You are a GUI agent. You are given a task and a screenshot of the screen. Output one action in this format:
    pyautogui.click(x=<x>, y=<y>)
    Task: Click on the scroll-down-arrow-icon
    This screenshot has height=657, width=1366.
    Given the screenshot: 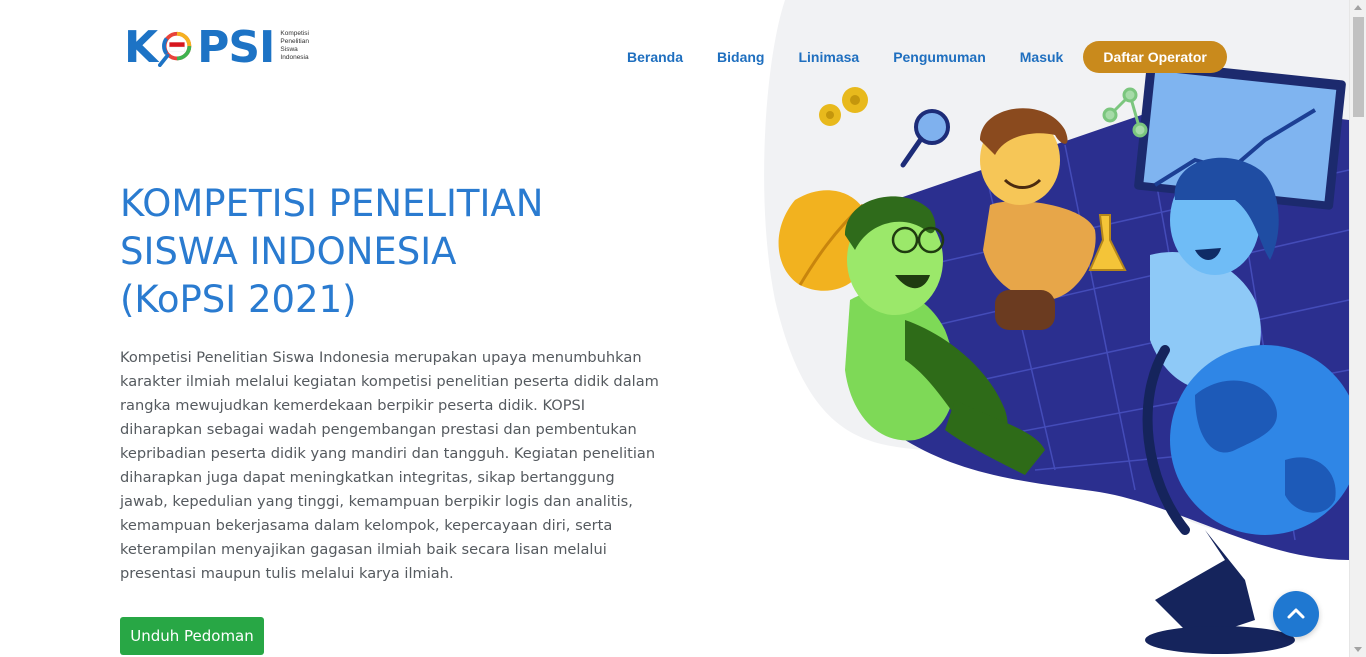 What is the action you would take?
    pyautogui.click(x=1358, y=649)
    